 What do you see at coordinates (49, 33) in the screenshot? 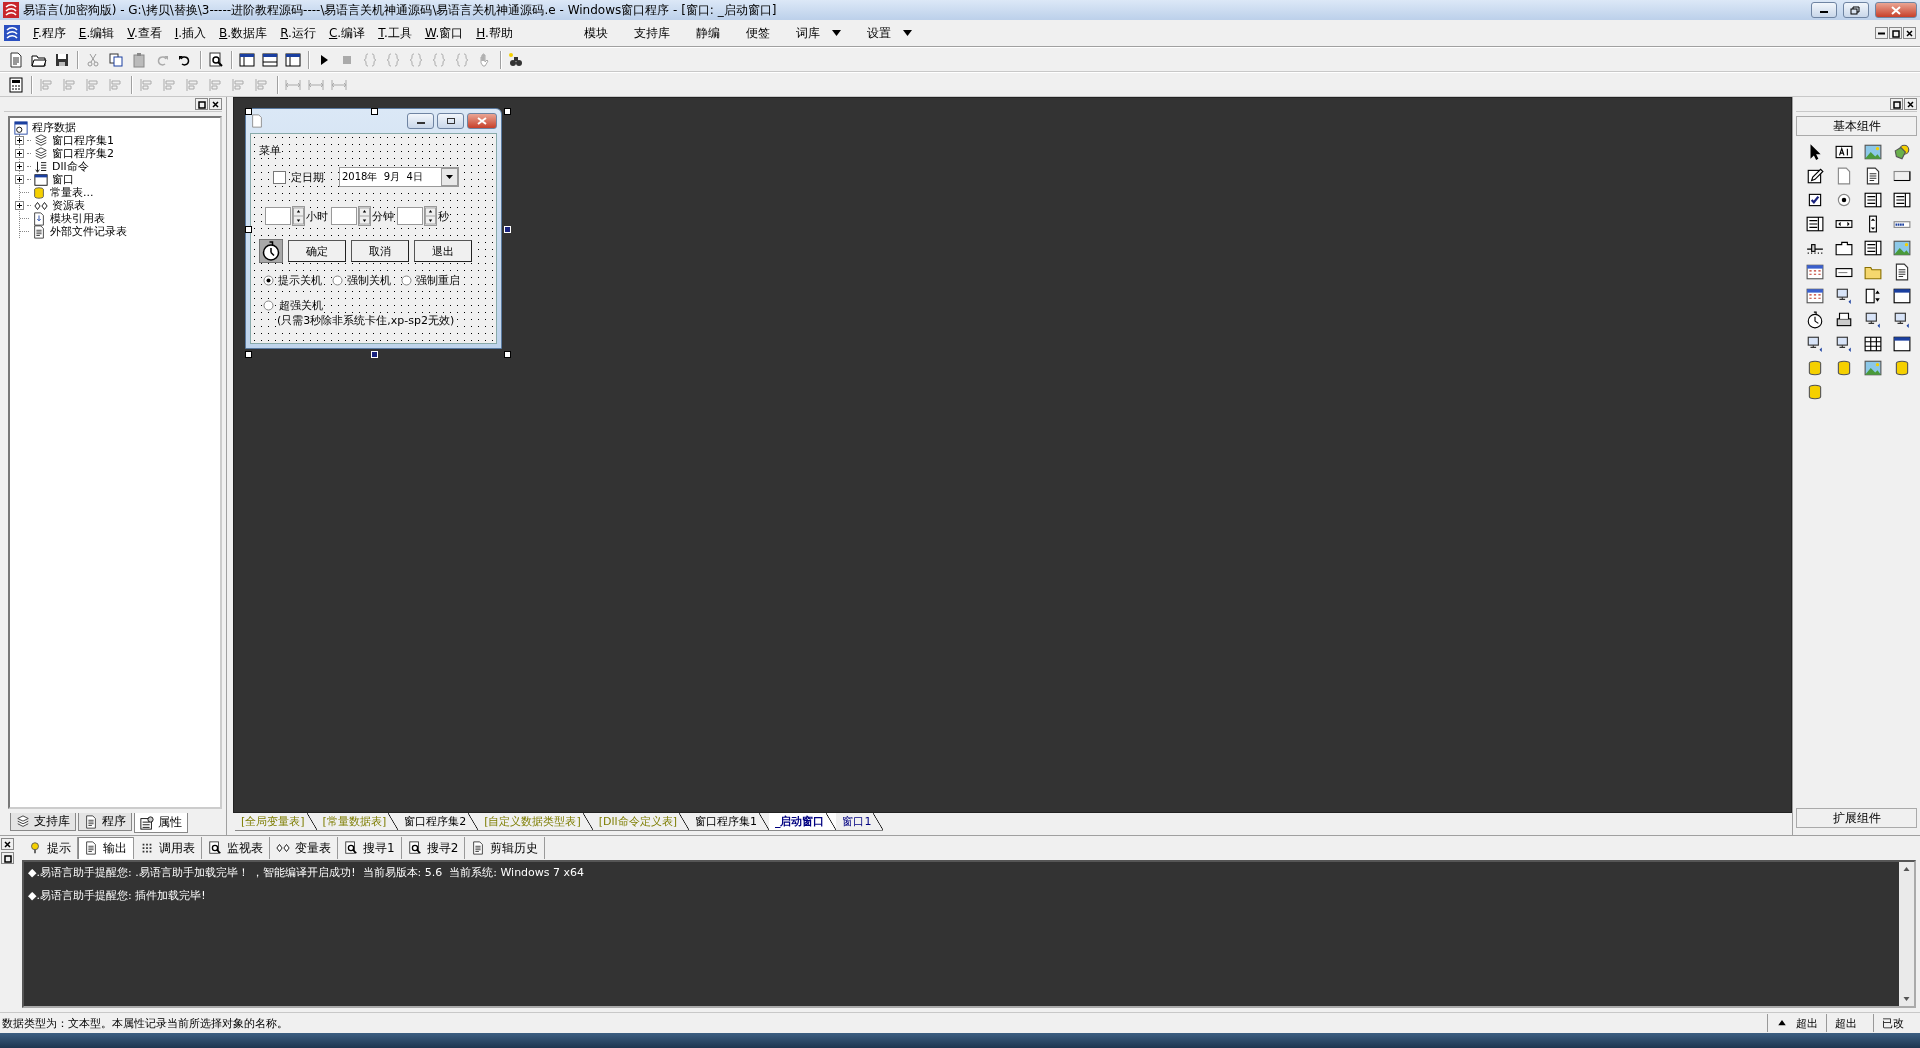
I see `menu-item: F.程序` at bounding box center [49, 33].